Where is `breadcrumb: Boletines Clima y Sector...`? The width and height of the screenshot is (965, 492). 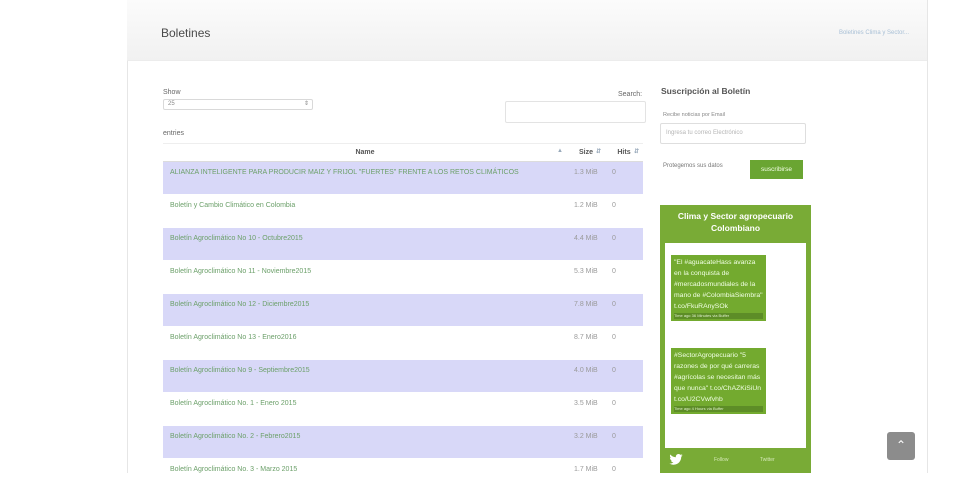
breadcrumb: Boletines Clima y Sector... is located at coordinates (874, 33).